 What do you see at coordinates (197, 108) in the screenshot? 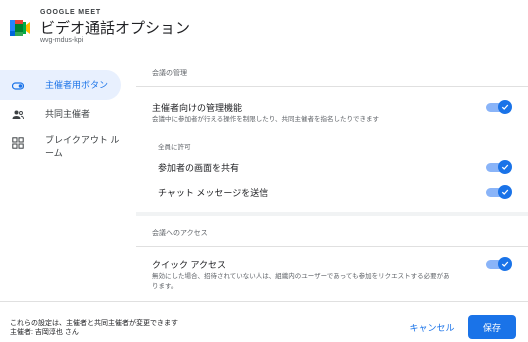
I see `host-controls-title: 主催者向けの管理機能` at bounding box center [197, 108].